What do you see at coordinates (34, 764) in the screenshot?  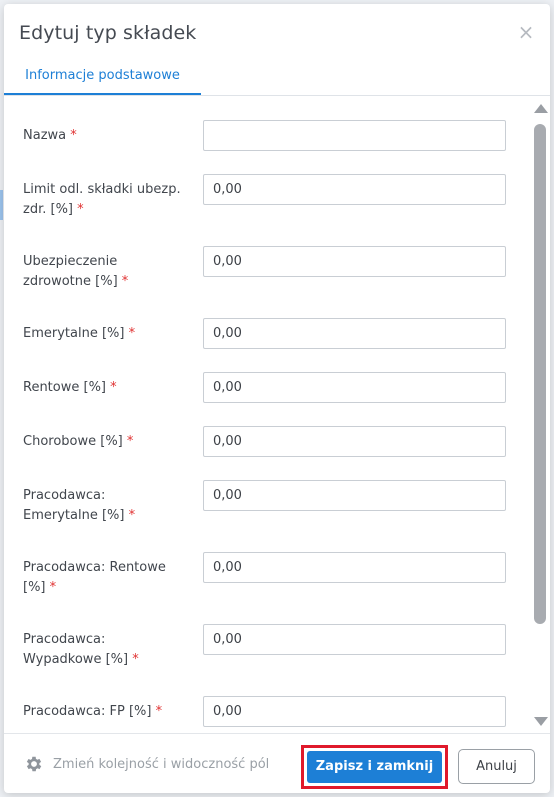 I see `gear-icon` at bounding box center [34, 764].